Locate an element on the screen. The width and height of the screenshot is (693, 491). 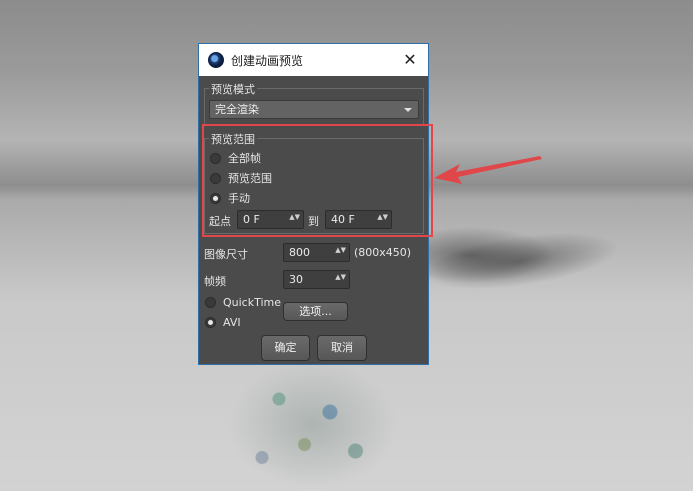
cinema4d-app-icon is located at coordinates (216, 60).